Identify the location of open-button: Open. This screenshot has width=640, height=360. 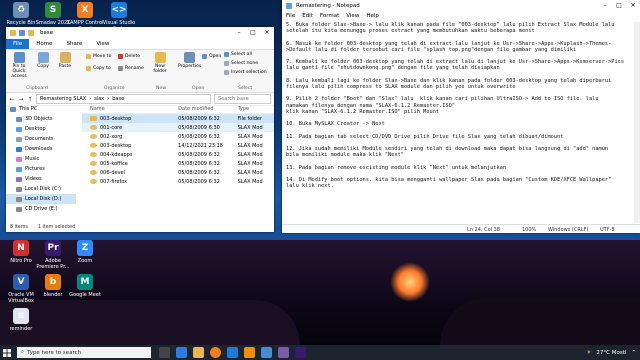
(211, 56).